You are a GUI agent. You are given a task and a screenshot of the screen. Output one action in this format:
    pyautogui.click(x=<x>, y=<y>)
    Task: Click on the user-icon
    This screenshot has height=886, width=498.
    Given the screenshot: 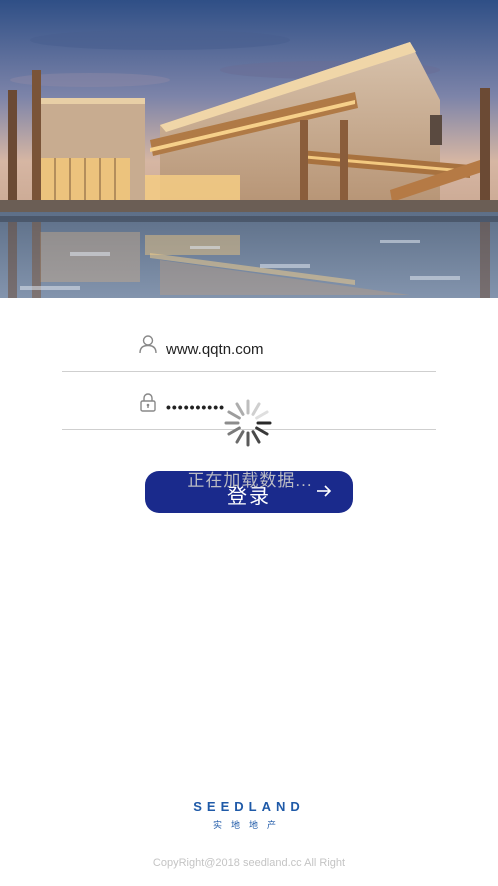 What is the action you would take?
    pyautogui.click(x=148, y=344)
    